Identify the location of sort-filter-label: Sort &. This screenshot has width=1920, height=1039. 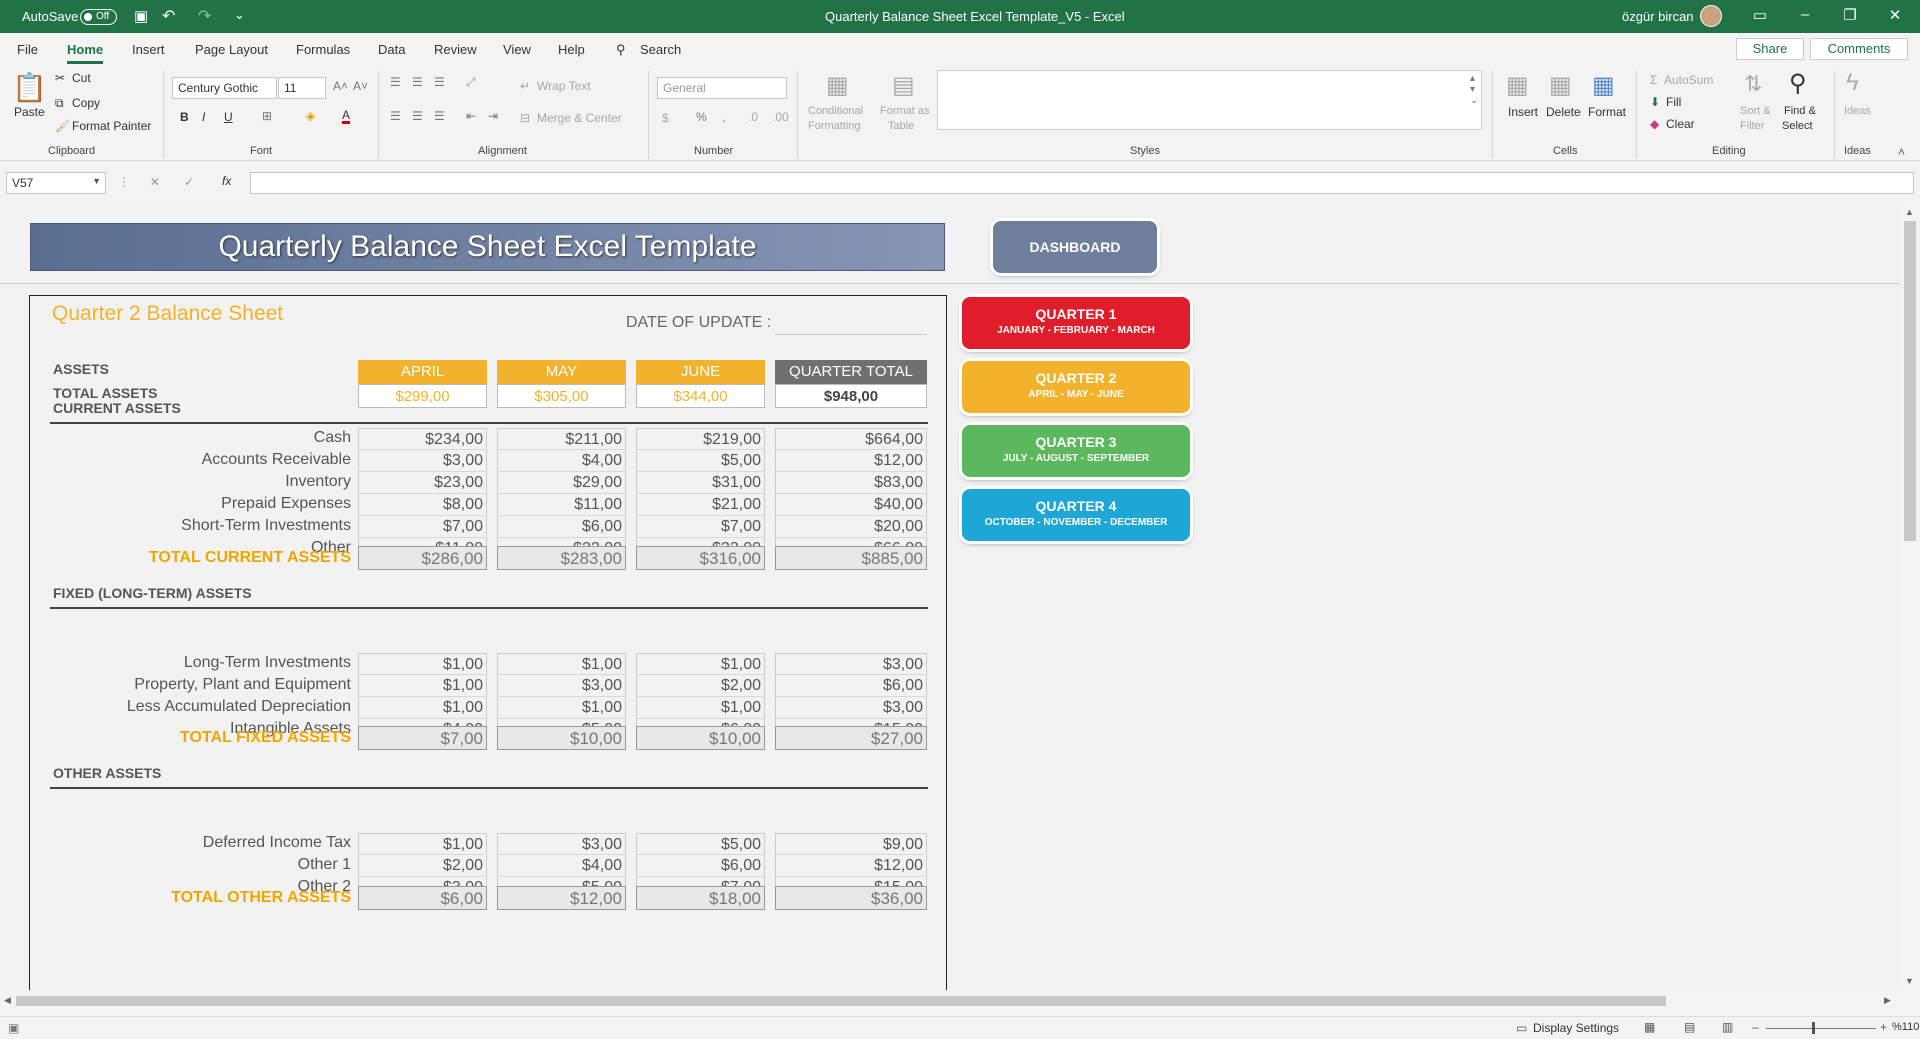
(1755, 111).